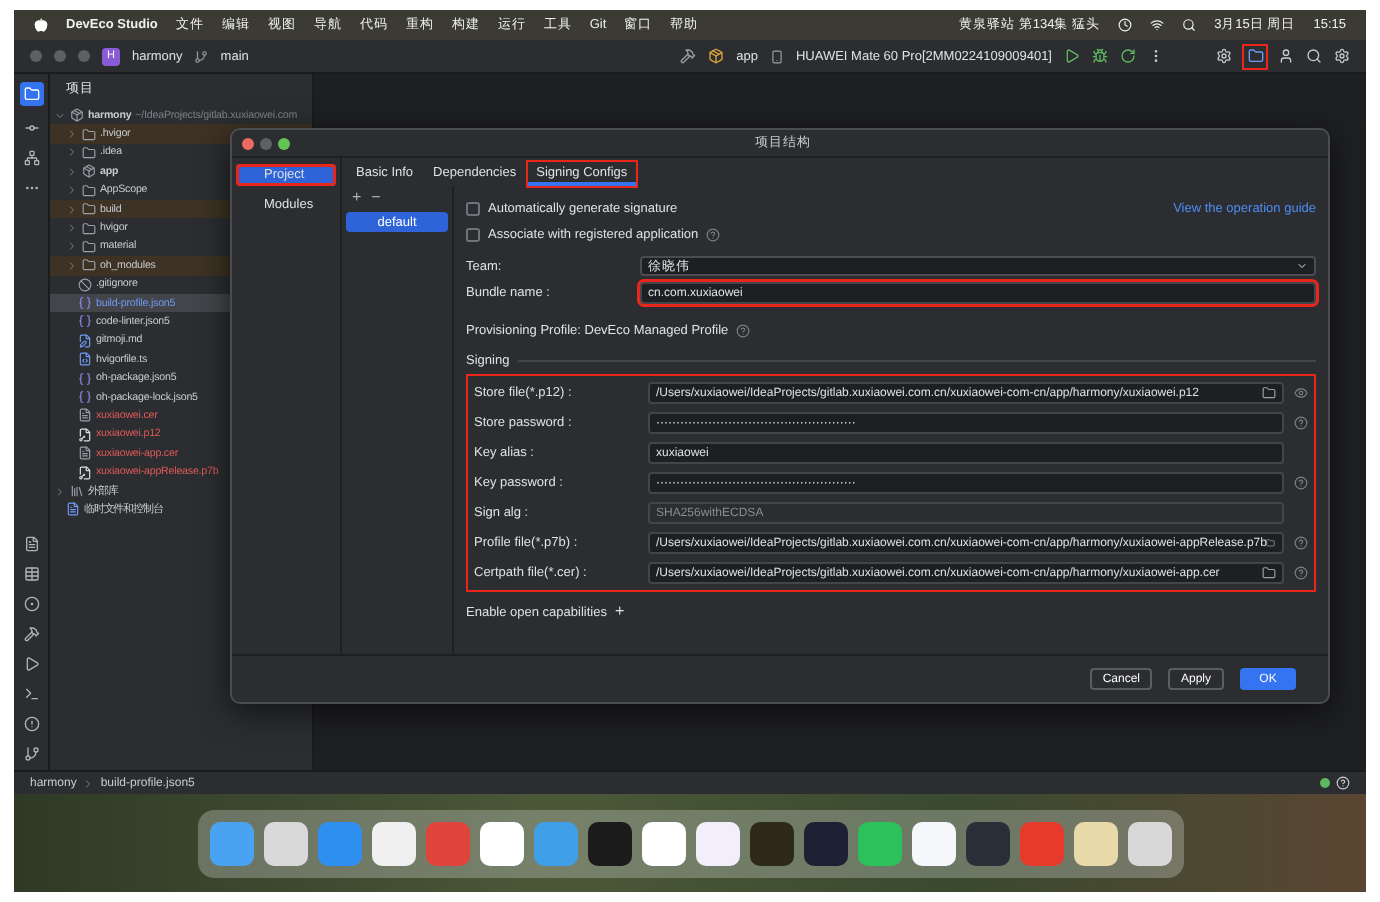  What do you see at coordinates (31, 94) in the screenshot?
I see `project-tool-button` at bounding box center [31, 94].